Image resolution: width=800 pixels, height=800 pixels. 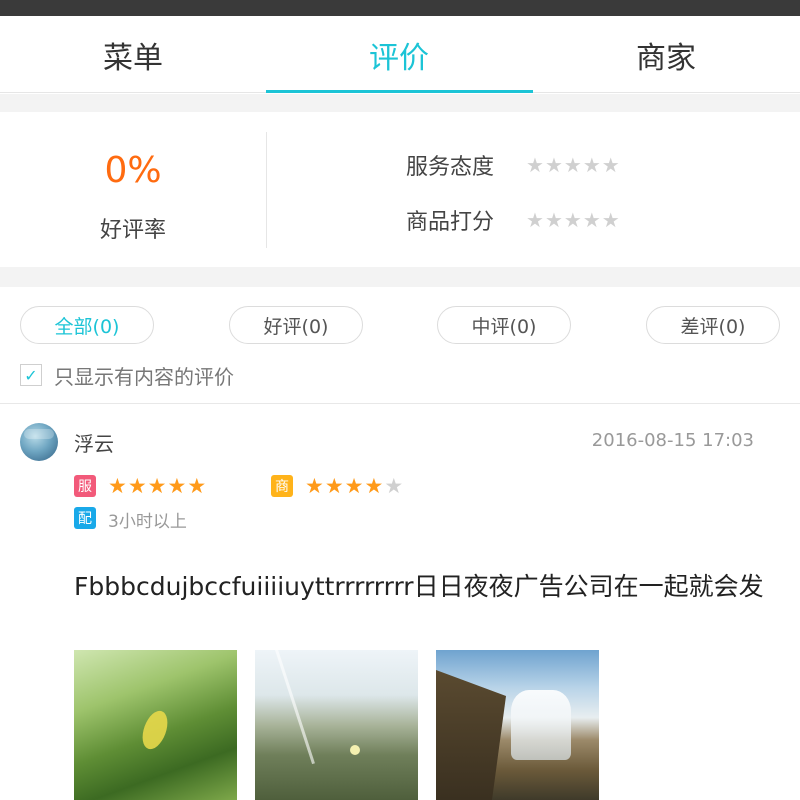 I want to click on filter-bad-button: 差评(0), so click(x=713, y=325).